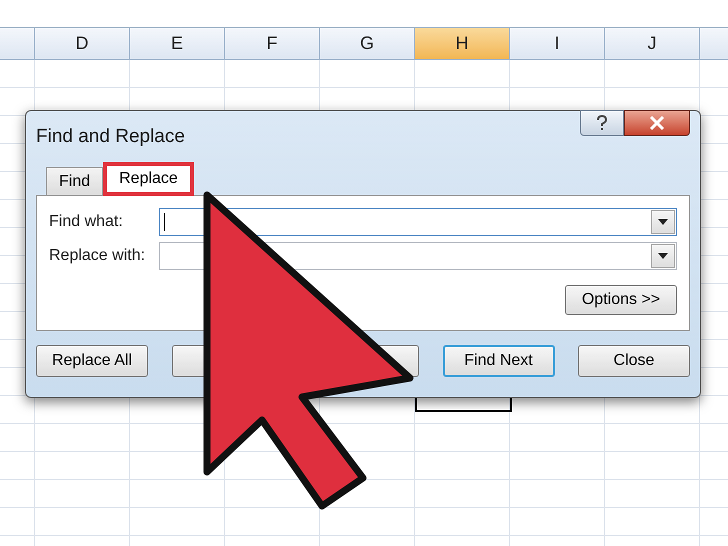  I want to click on dialog-button: Close, so click(634, 361).